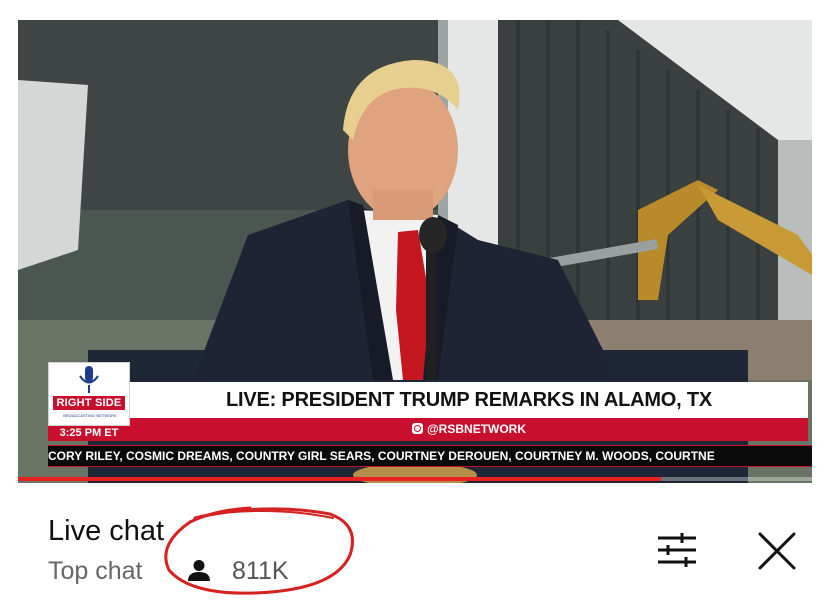  I want to click on channel-logo: RIGHT SIDE BROADCASTING NETWORK, so click(89, 394).